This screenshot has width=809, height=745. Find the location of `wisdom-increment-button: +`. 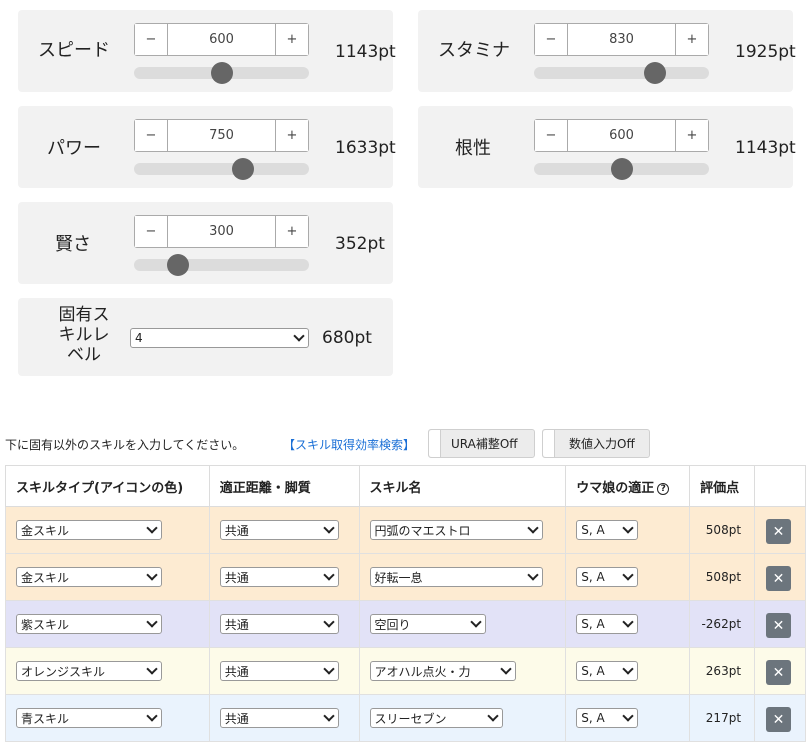

wisdom-increment-button: + is located at coordinates (291, 231).